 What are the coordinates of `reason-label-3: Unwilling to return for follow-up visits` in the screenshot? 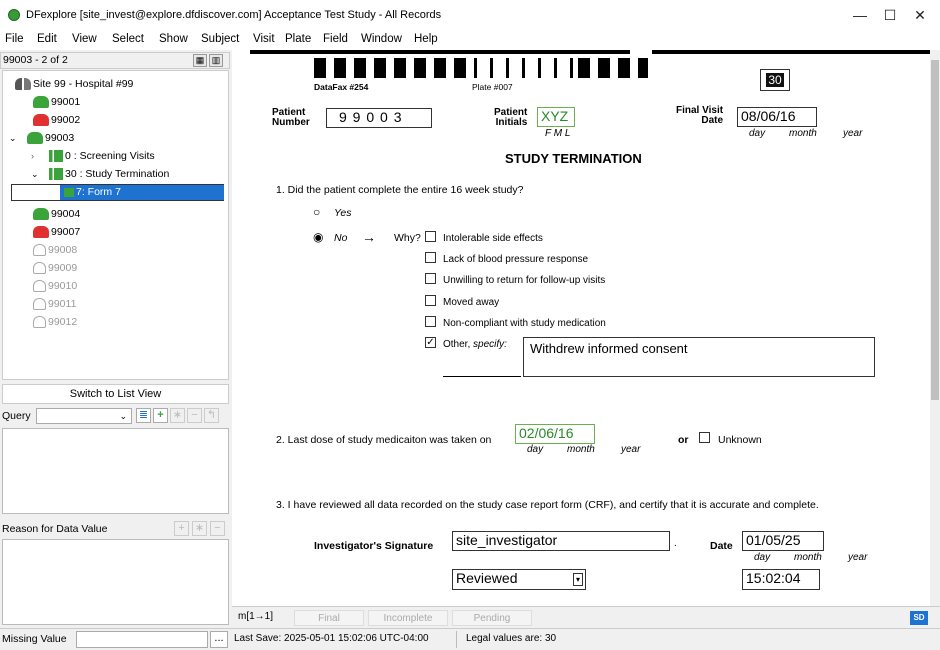 It's located at (524, 280).